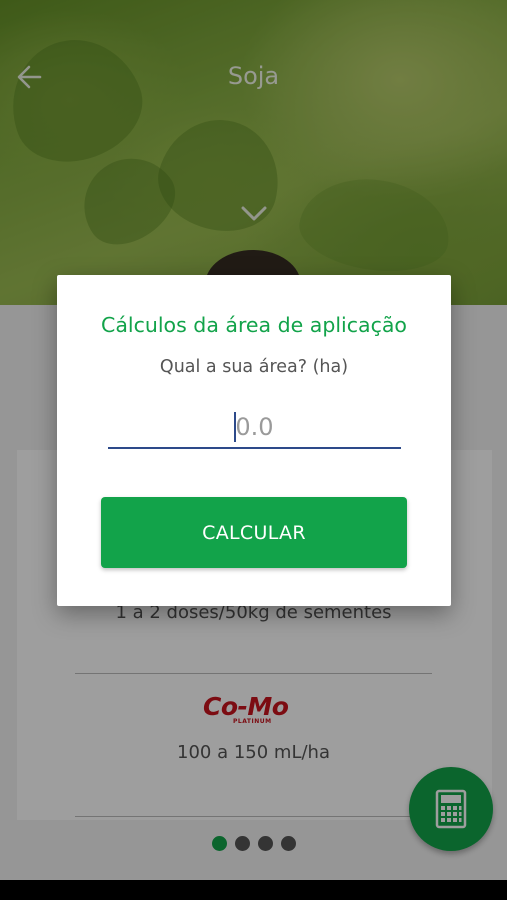 Image resolution: width=507 pixels, height=900 pixels. Describe the element at coordinates (254, 532) in the screenshot. I see `calculate-button: CALCULAR` at that location.